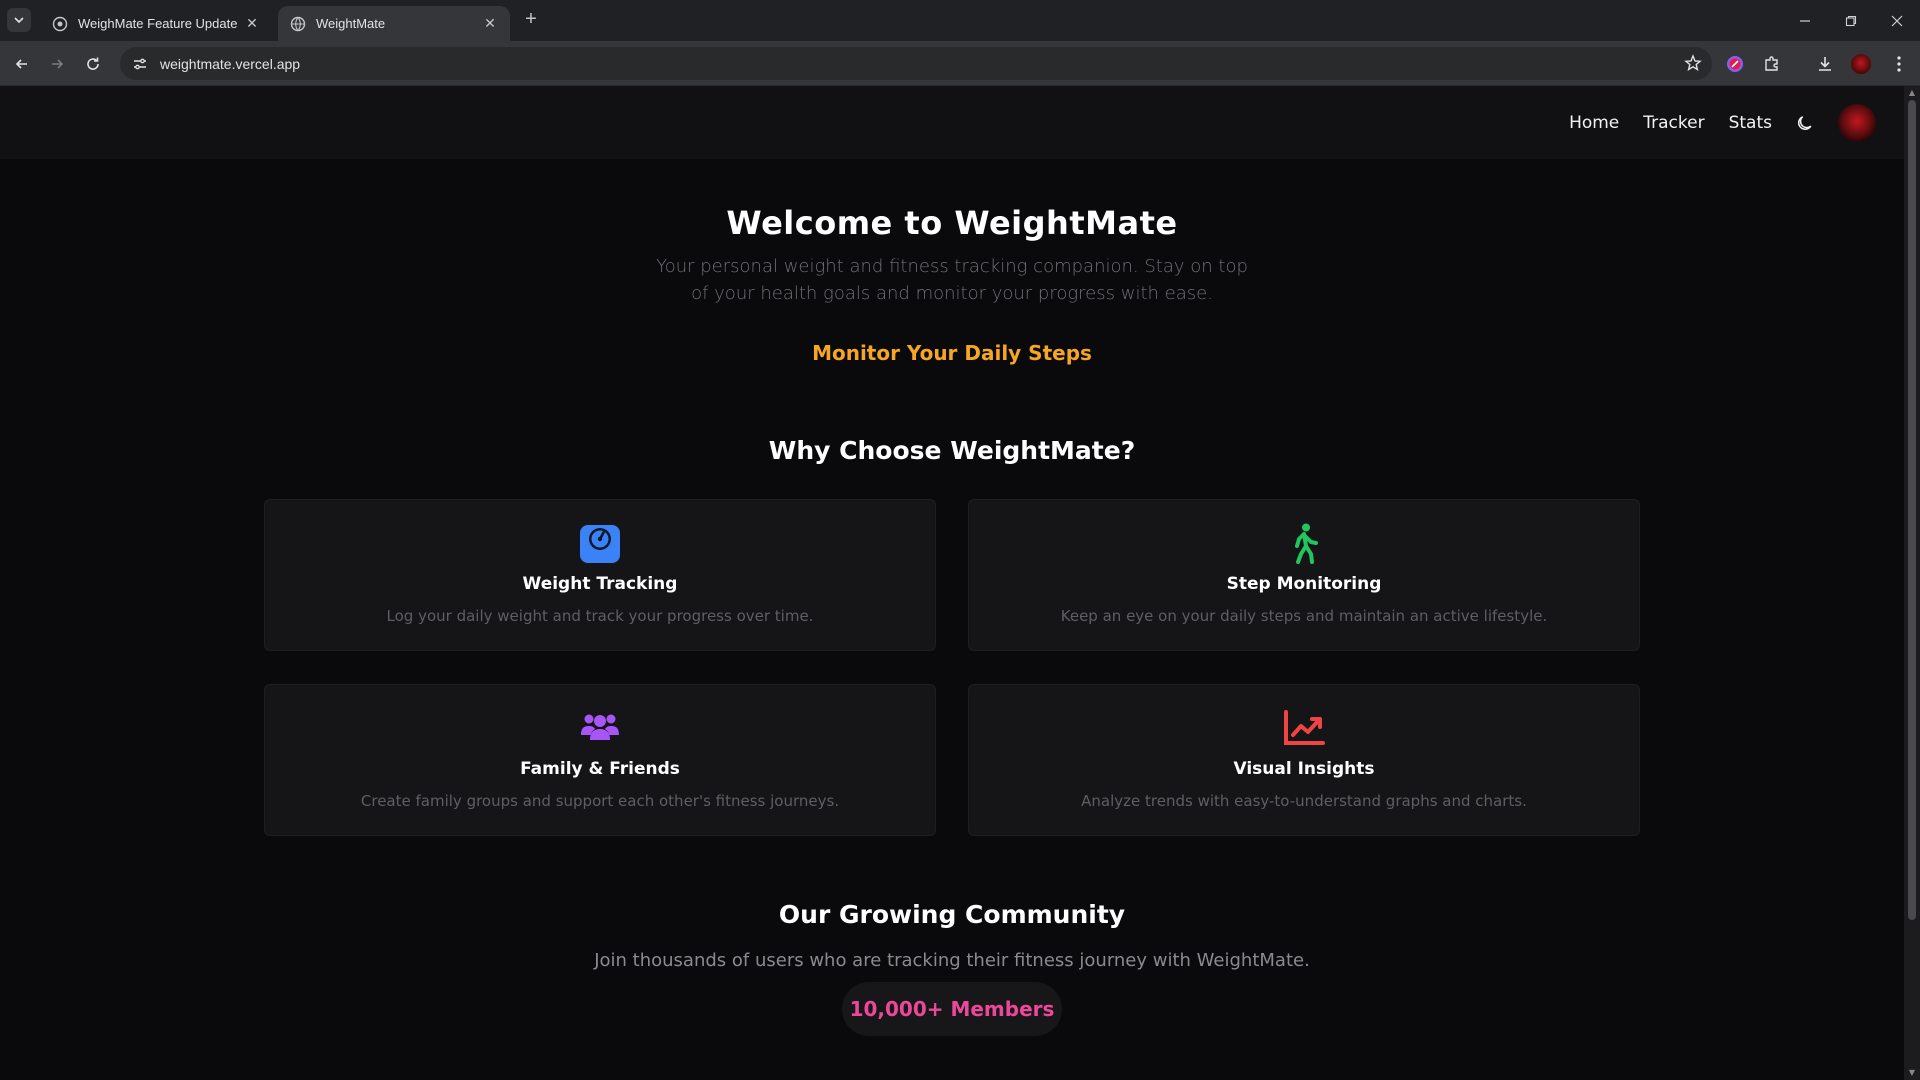  Describe the element at coordinates (952, 122) in the screenshot. I see `site-navbar: Home Tracker Stats` at that location.